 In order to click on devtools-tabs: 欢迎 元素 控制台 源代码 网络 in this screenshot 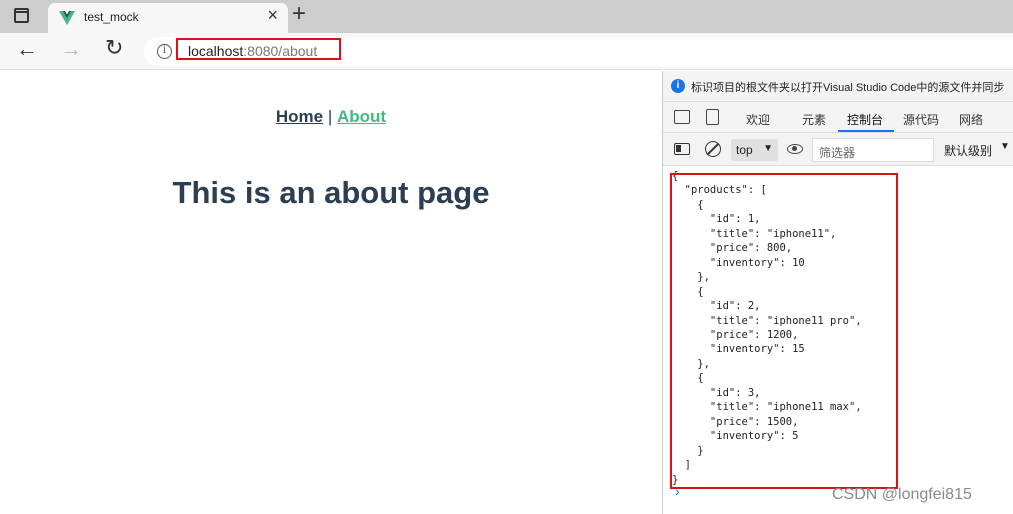, I will do `click(838, 117)`.